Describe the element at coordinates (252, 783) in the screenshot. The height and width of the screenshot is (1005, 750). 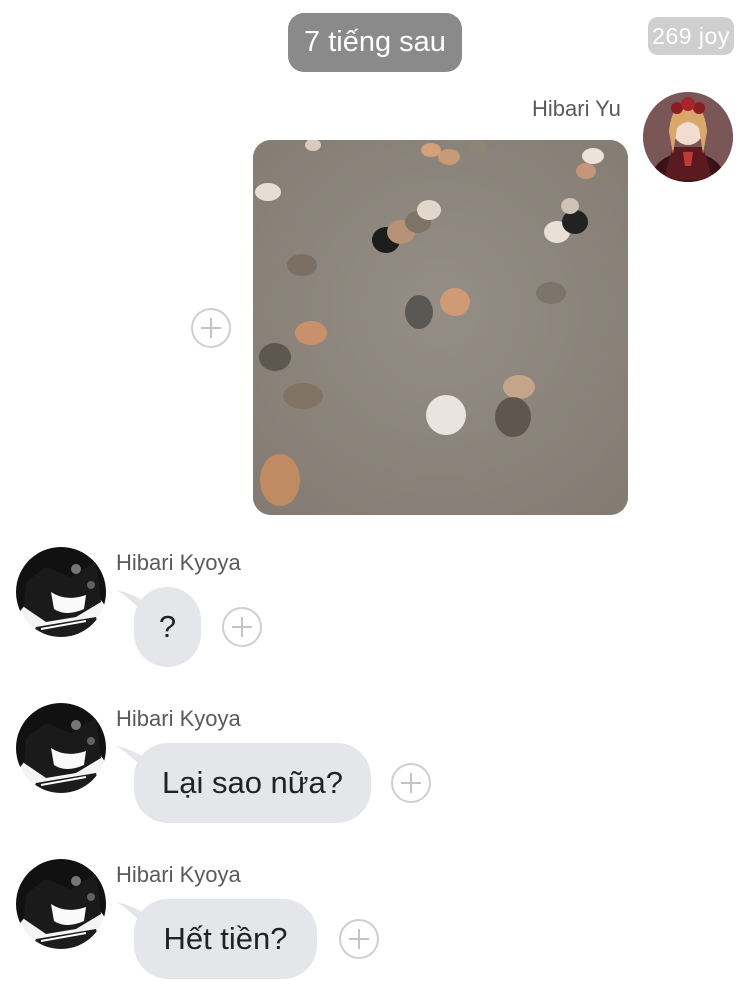
I see `message-bubble: Lại sao nữa?` at that location.